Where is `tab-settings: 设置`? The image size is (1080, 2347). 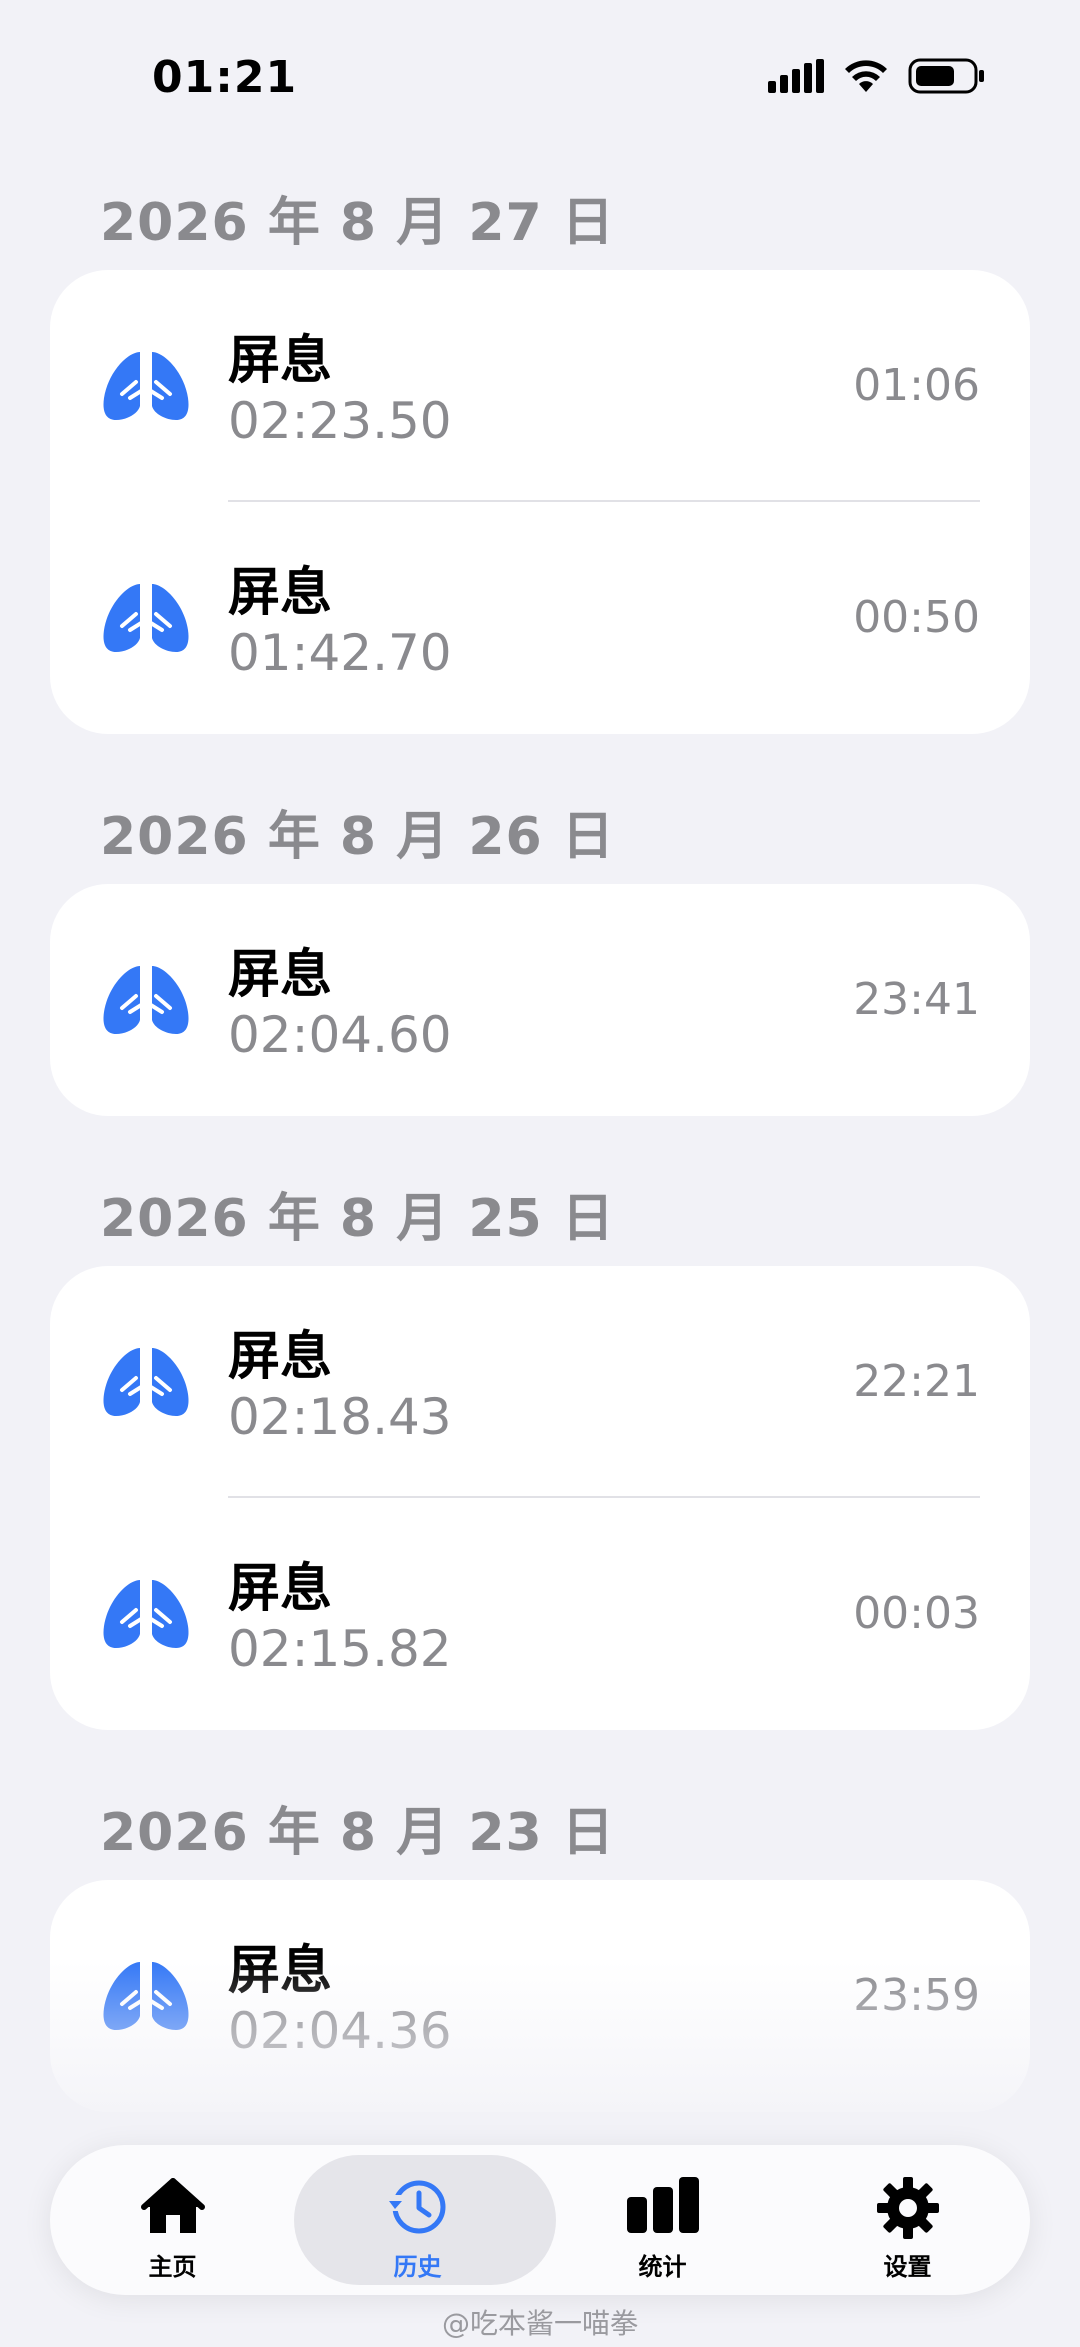 tab-settings: 设置 is located at coordinates (907, 2220).